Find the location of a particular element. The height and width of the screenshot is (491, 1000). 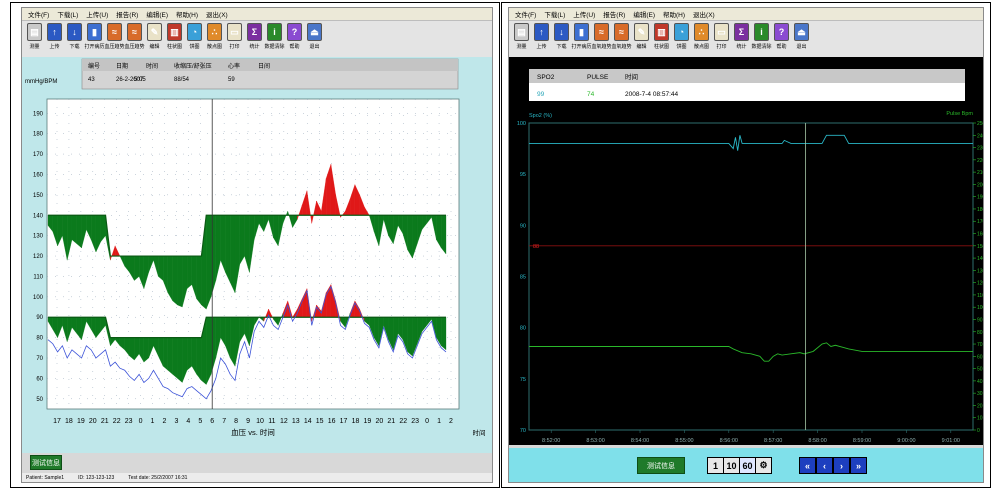

toolbar-button-label: 退出 is located at coordinates (801, 47).